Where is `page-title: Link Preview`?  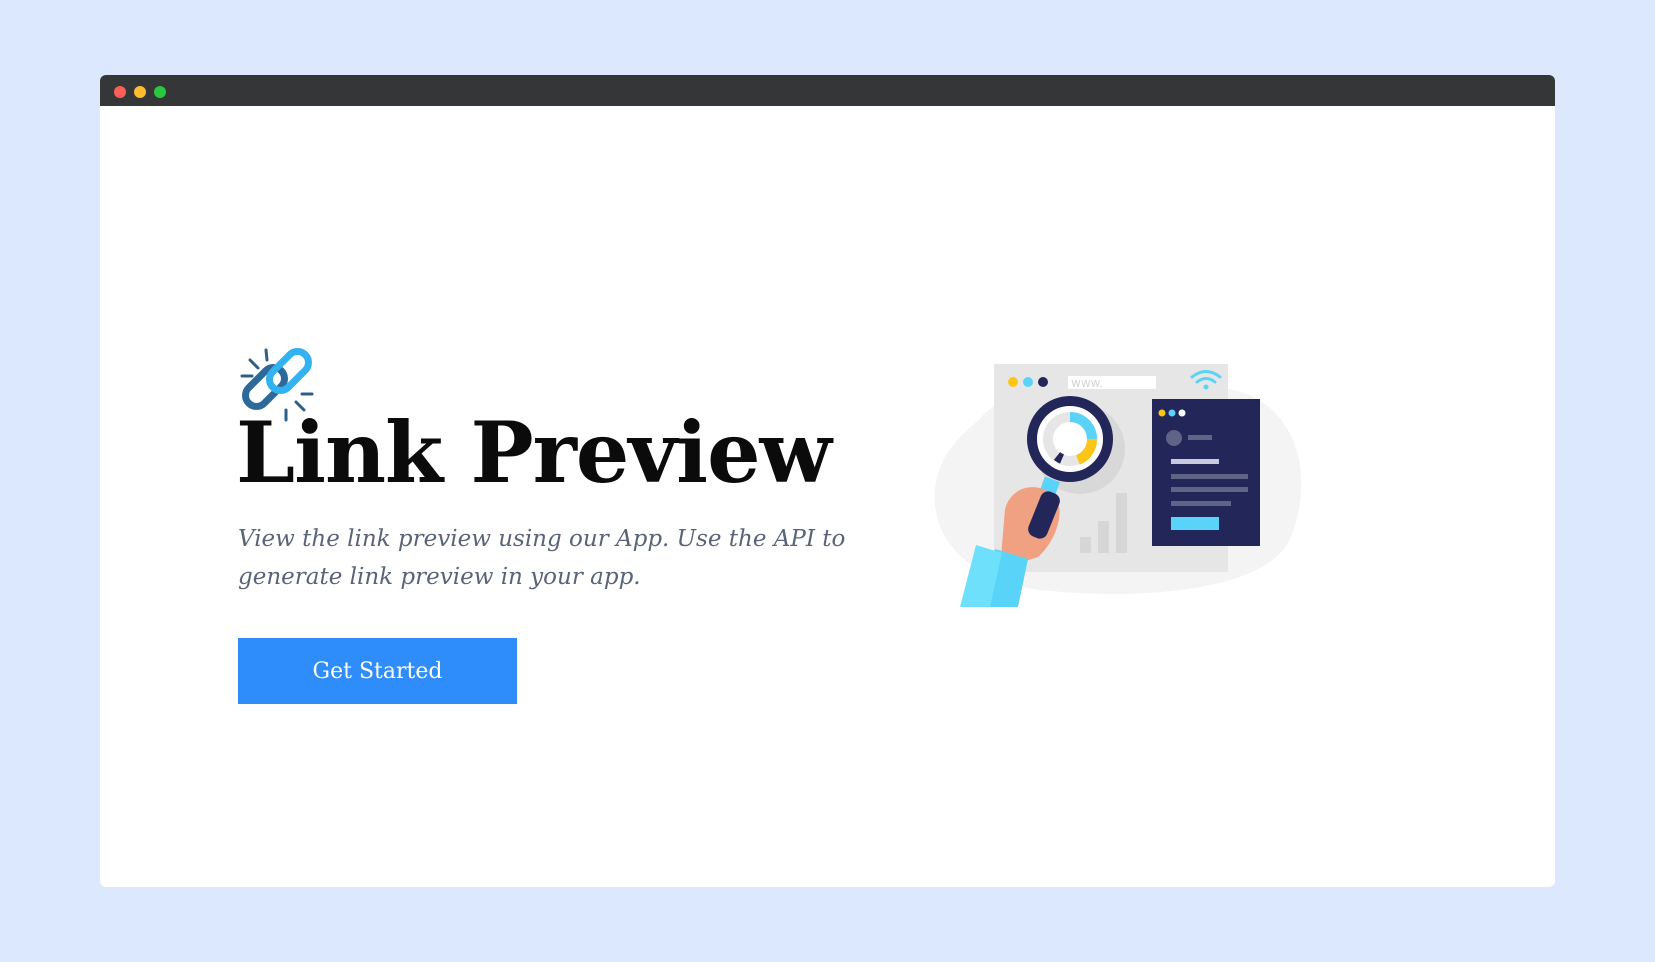
page-title: Link Preview is located at coordinates (534, 452).